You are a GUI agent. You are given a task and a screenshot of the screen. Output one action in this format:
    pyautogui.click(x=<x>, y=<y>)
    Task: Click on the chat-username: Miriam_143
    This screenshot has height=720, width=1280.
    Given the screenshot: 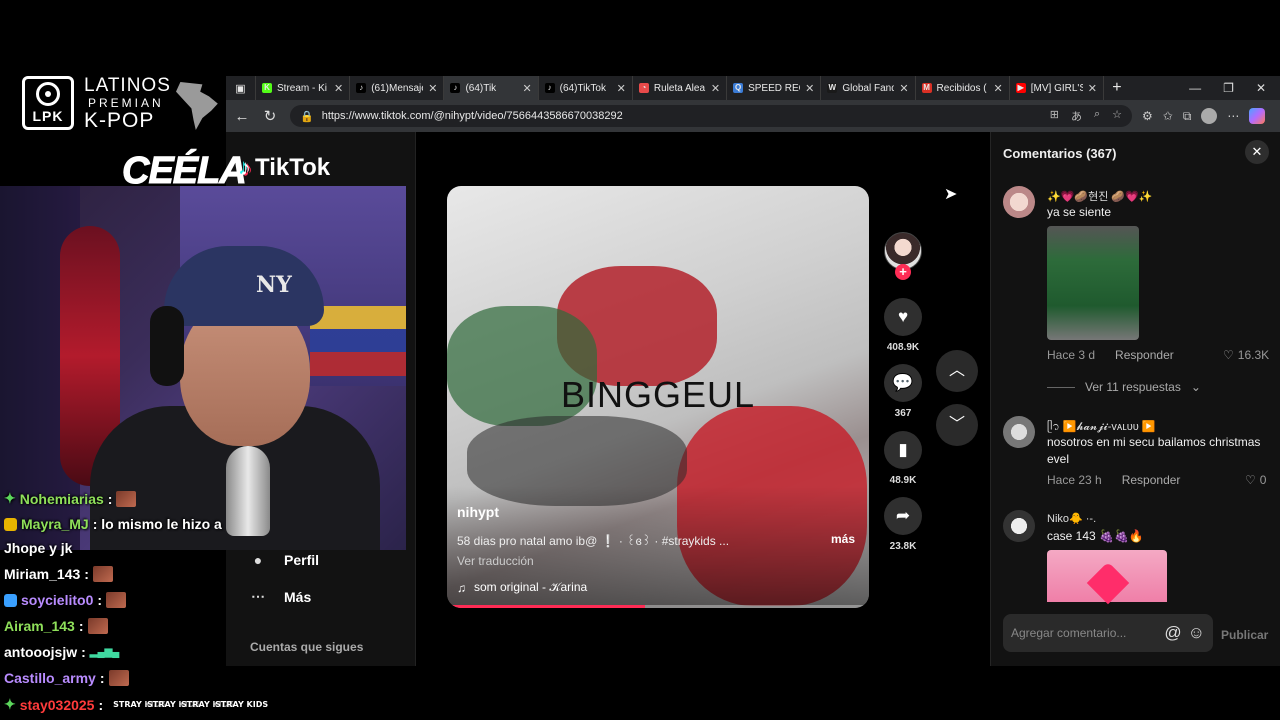 What is the action you would take?
    pyautogui.click(x=42, y=574)
    